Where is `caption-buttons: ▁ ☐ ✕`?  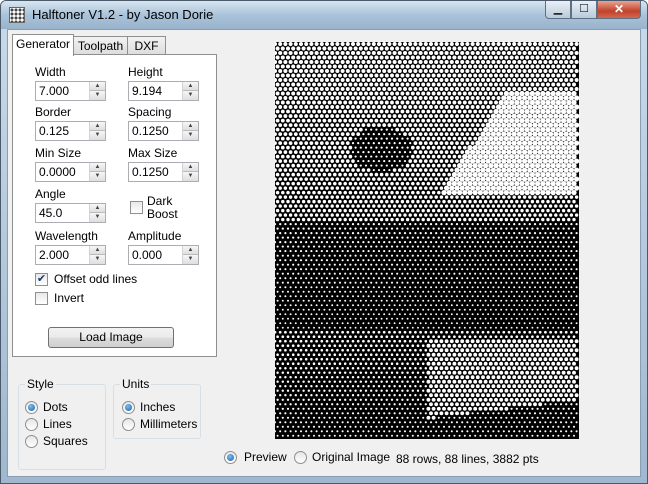 caption-buttons: ▁ ☐ ✕ is located at coordinates (593, 10).